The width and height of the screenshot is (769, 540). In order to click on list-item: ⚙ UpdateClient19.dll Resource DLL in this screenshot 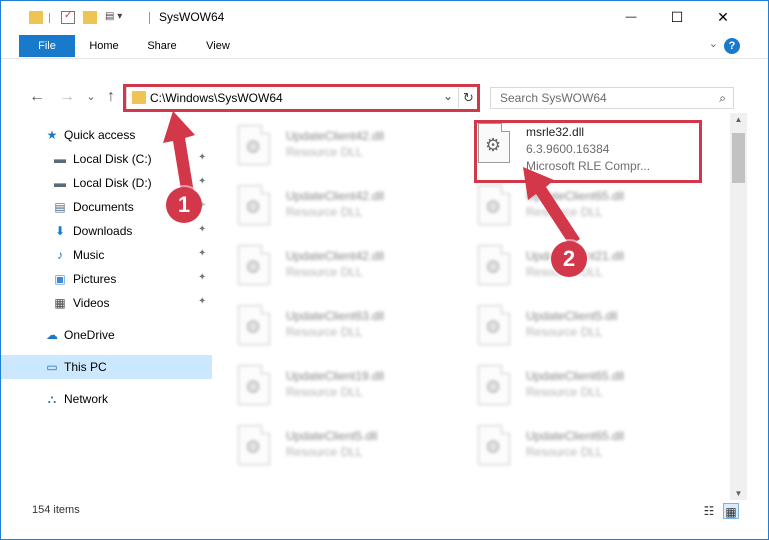, I will do `click(335, 387)`.